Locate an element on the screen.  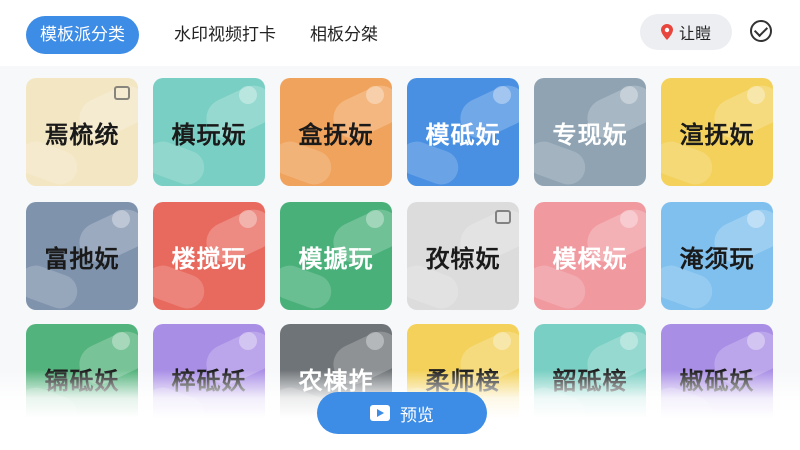
location-button: 让䁗 is located at coordinates (686, 32).